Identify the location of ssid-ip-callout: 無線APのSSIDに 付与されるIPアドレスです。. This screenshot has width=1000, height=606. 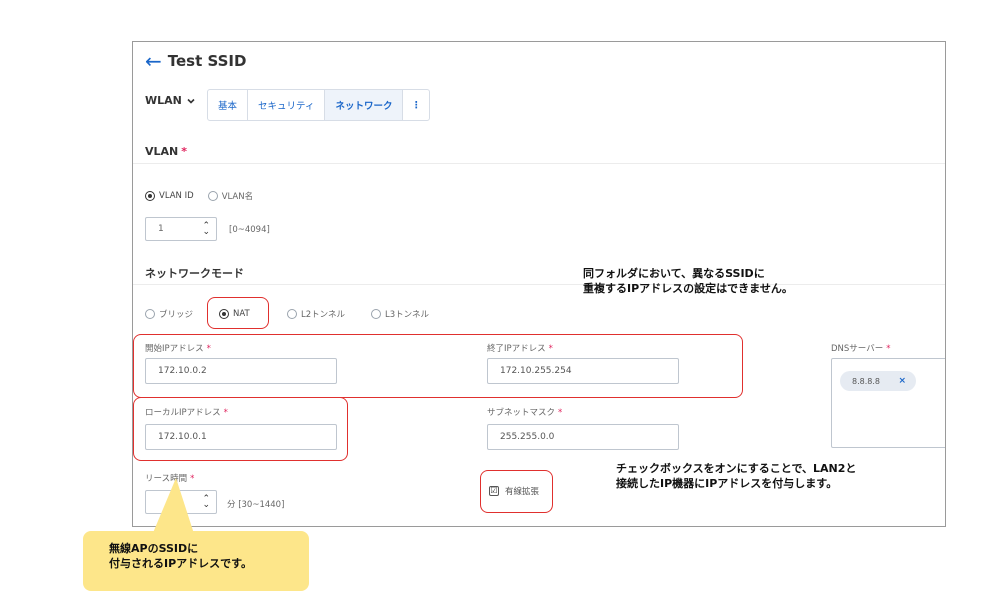
(196, 561).